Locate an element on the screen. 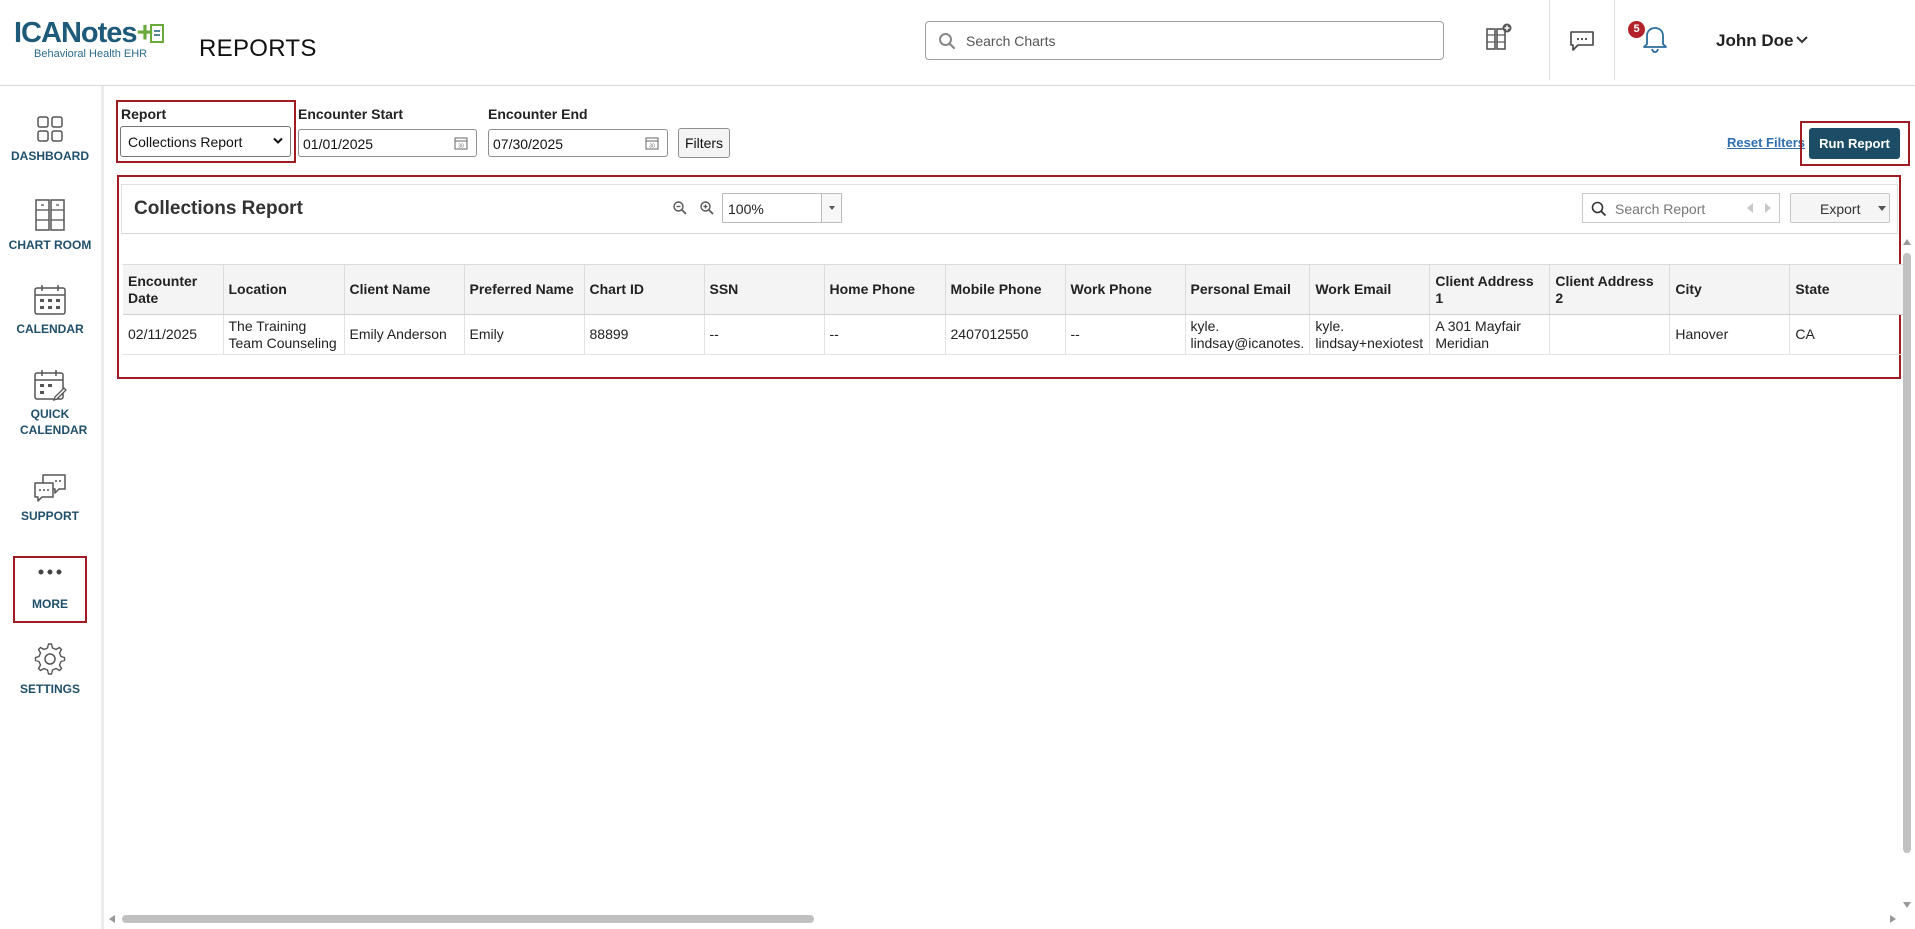 The image size is (1915, 929). search-charts-input is located at coordinates (1196, 41).